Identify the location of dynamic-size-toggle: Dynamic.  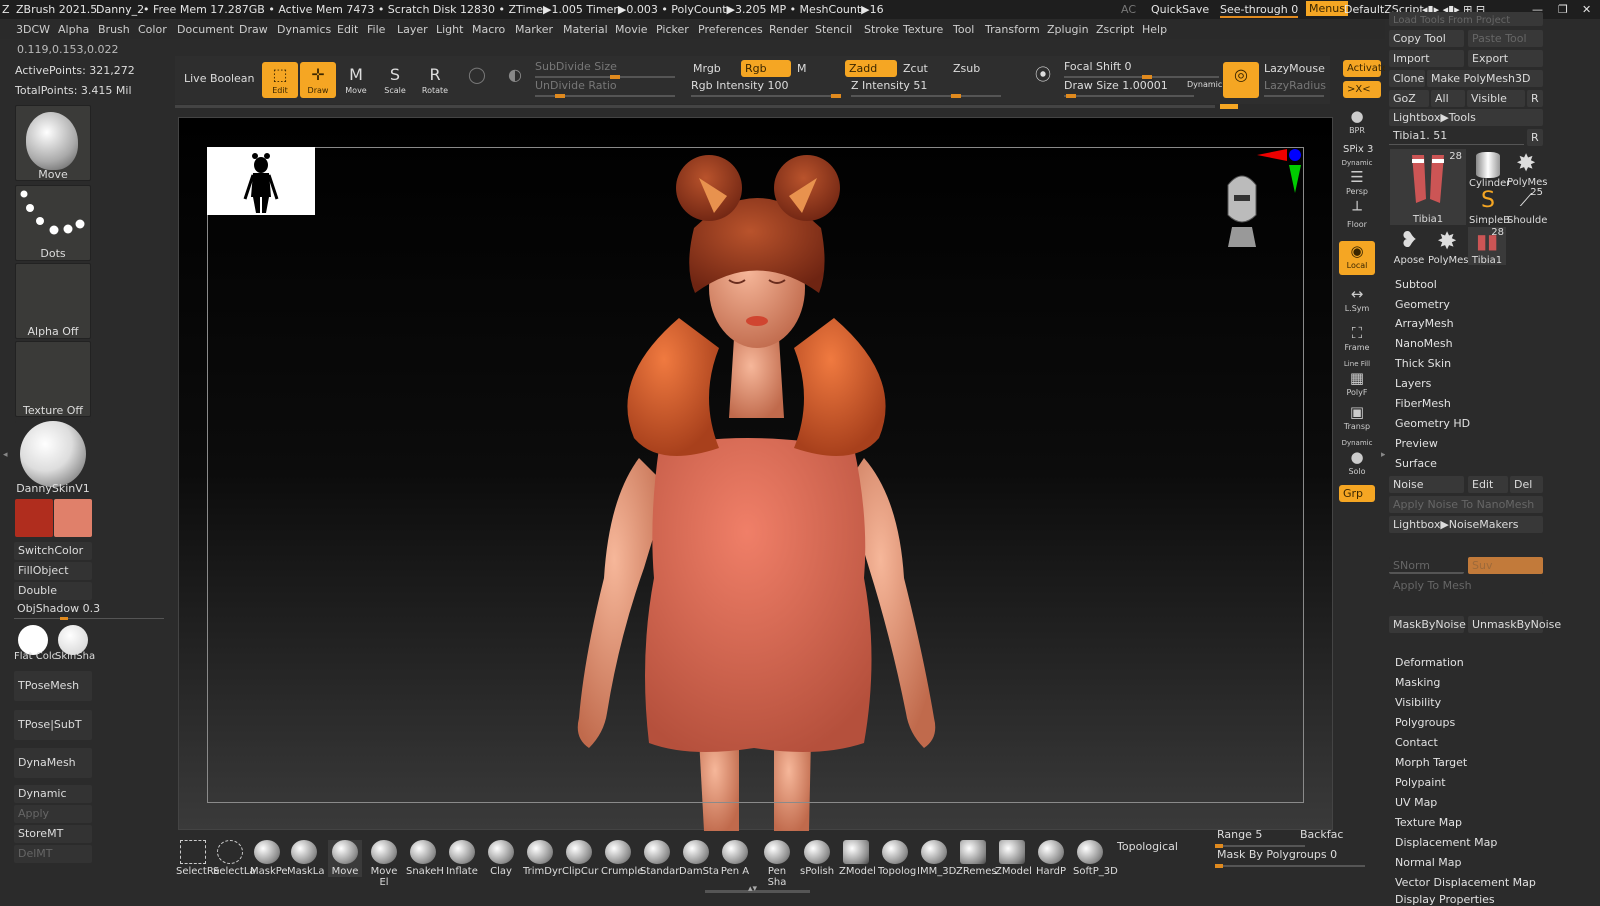
(1204, 84).